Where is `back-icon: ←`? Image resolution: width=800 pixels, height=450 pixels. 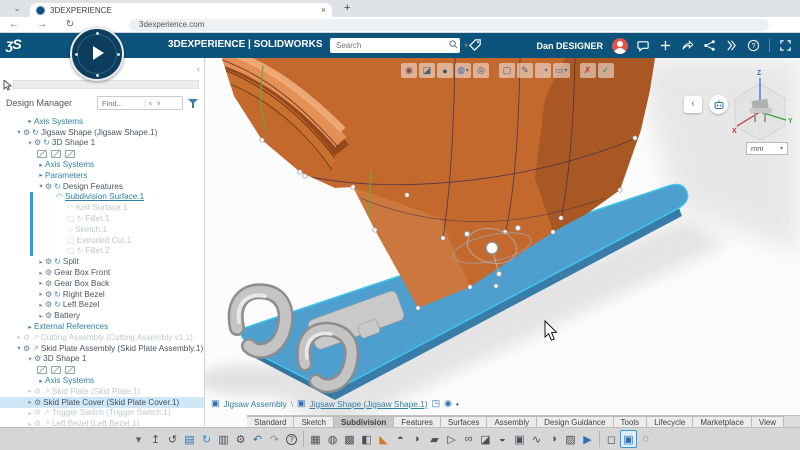
back-icon: ← is located at coordinates (14, 24).